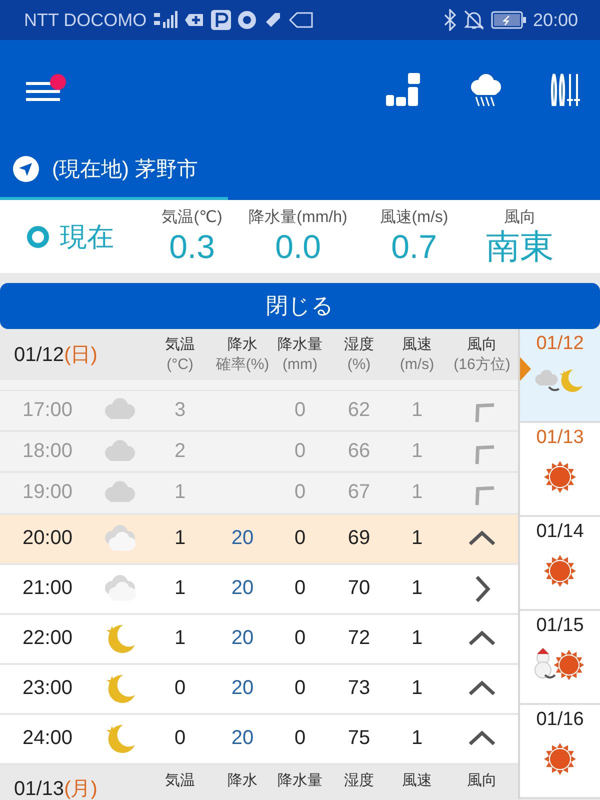 The height and width of the screenshot is (800, 600). Describe the element at coordinates (359, 638) in the screenshot. I see `table-cell: 72` at that location.